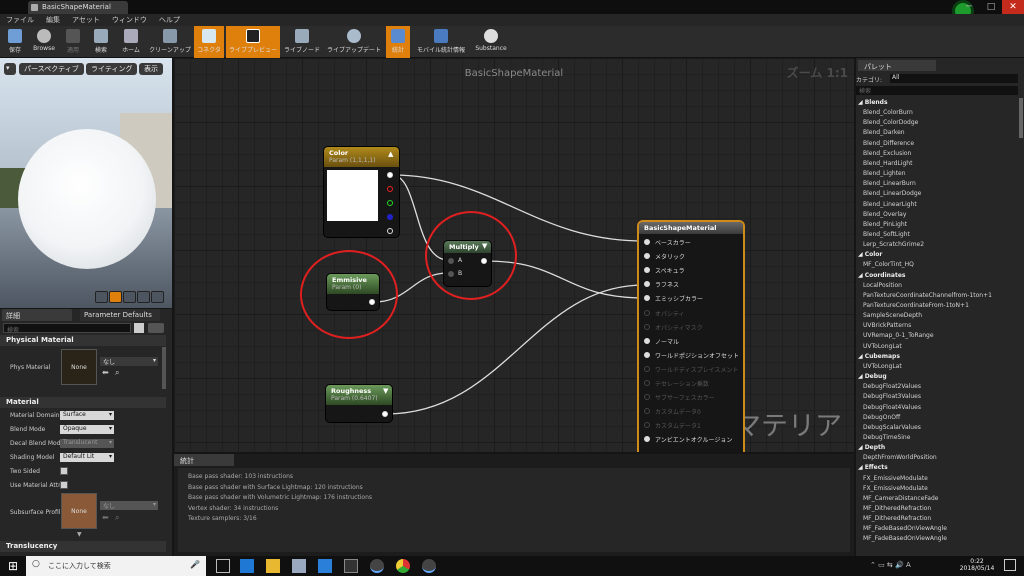 The height and width of the screenshot is (576, 1024). Describe the element at coordinates (223, 566) in the screenshot. I see `task-view-icon` at that location.